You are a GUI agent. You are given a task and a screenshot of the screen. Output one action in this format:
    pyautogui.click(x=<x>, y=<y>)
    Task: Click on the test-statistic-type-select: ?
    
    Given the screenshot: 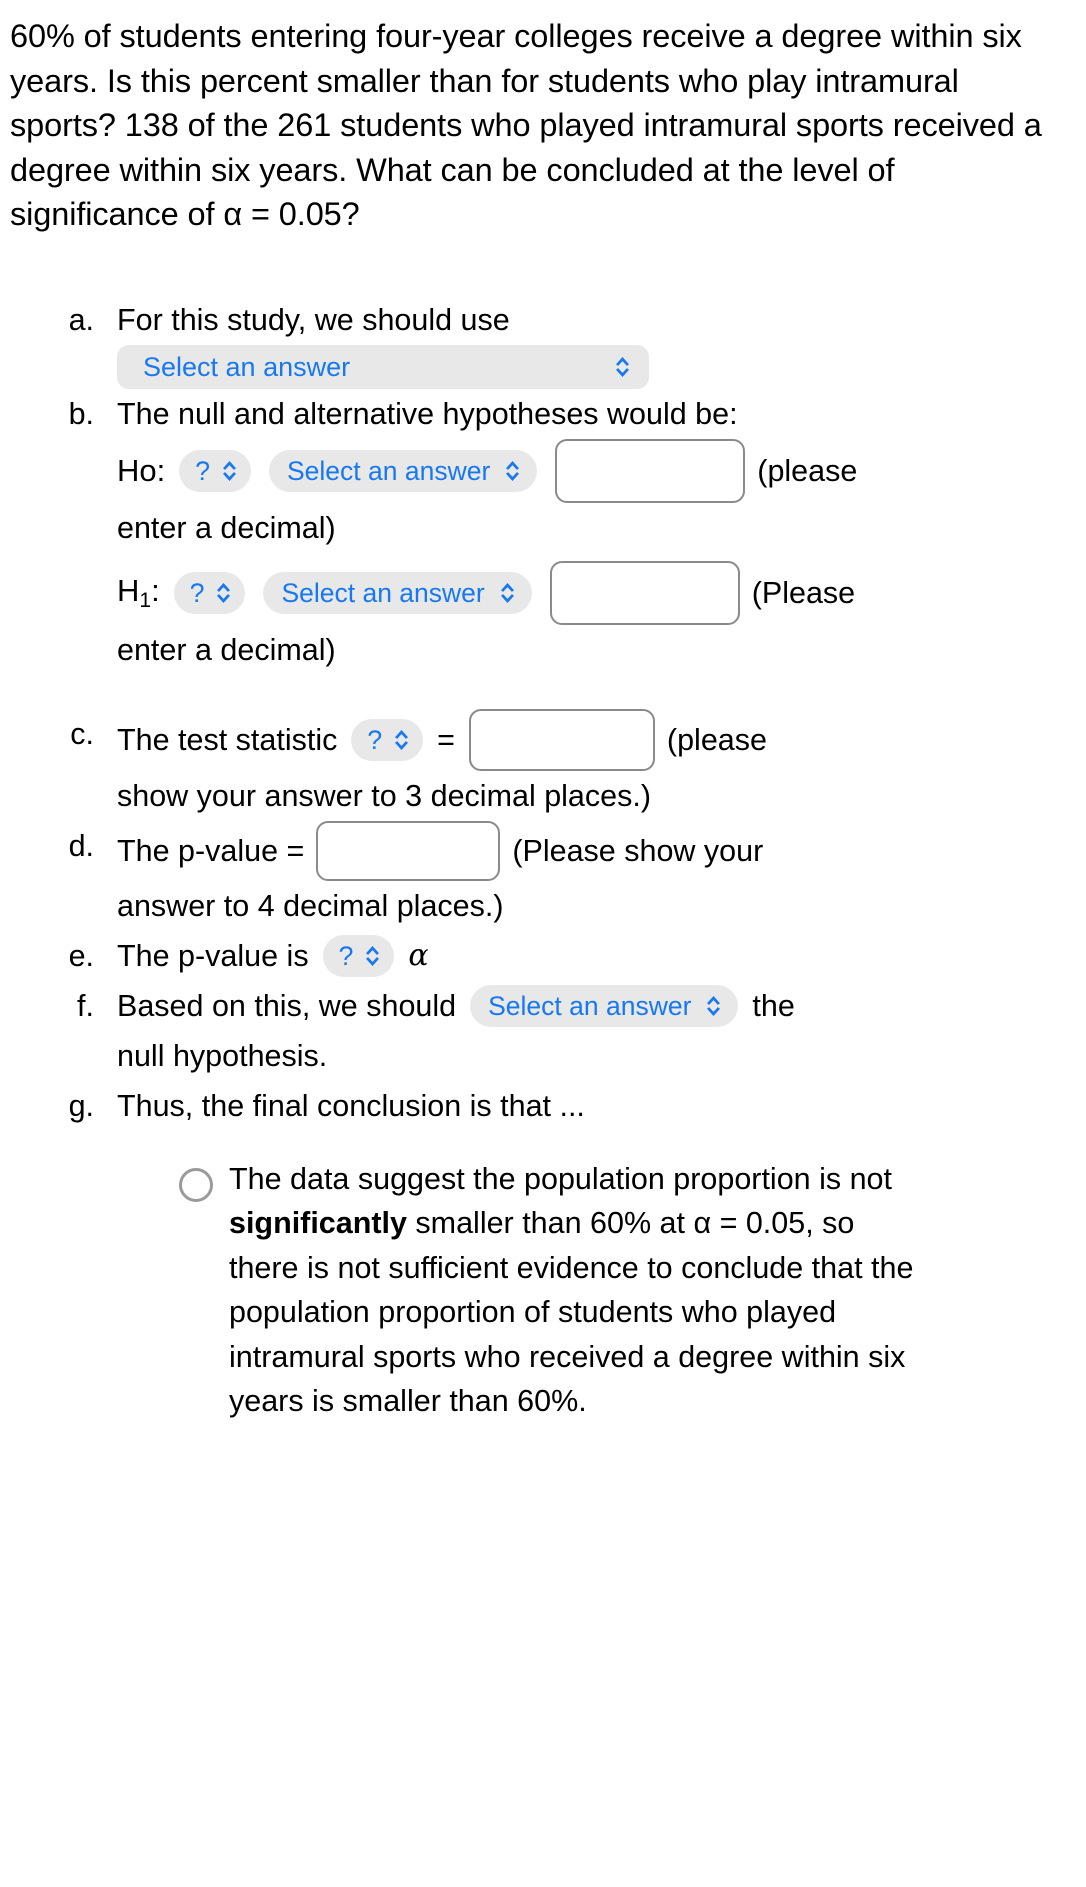 What is the action you would take?
    pyautogui.click(x=387, y=739)
    